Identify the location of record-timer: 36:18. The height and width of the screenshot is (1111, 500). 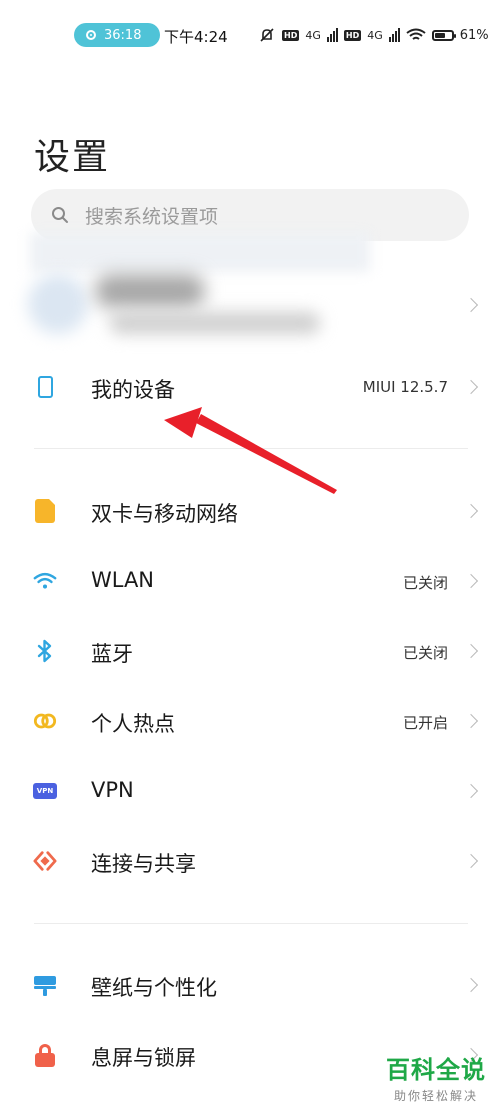
(123, 35).